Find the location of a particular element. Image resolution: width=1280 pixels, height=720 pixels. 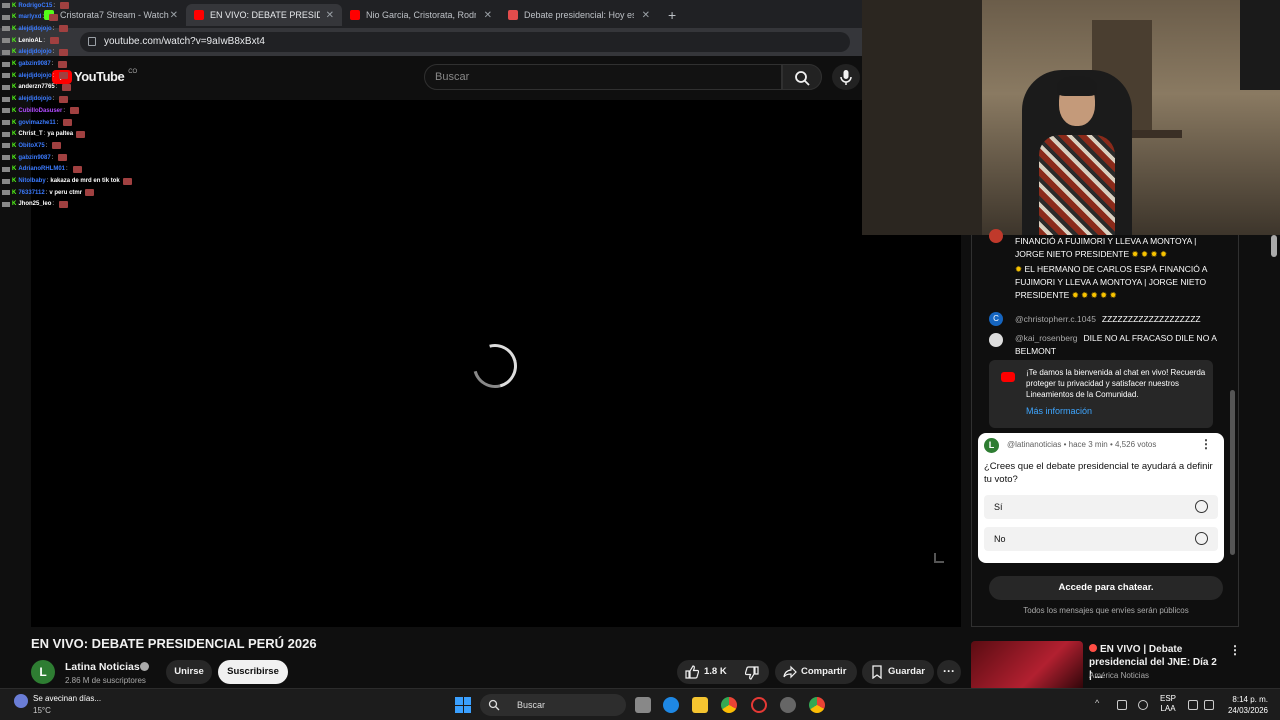

clock: 8:14 p. m. 24/03/2026 is located at coordinates (1245, 705).